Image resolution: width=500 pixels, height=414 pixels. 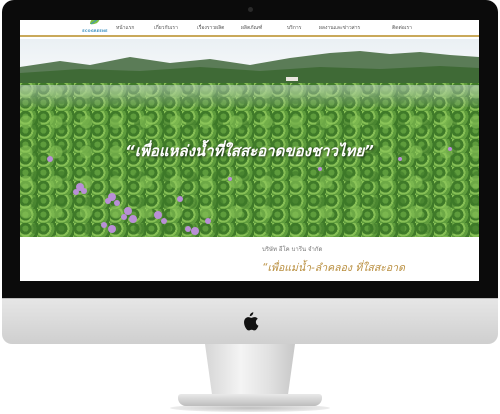 I want to click on tagline: “เพื่อแม่น้ำ-ลำคลอง ที่ใสสะอาด, so click(x=333, y=268).